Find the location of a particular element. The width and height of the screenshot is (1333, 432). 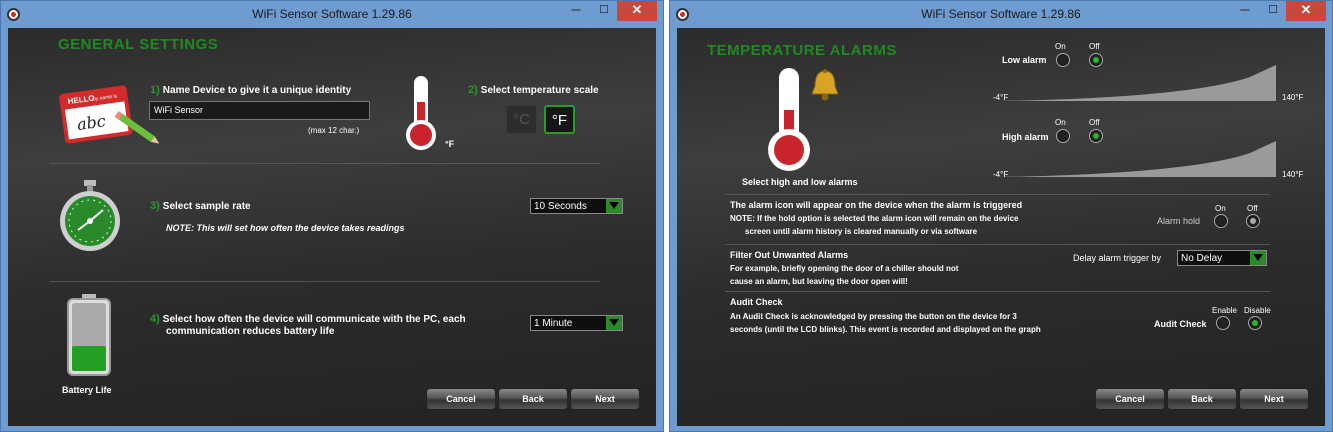

communication-rate-dropdown: 1 Minute is located at coordinates (576, 323).